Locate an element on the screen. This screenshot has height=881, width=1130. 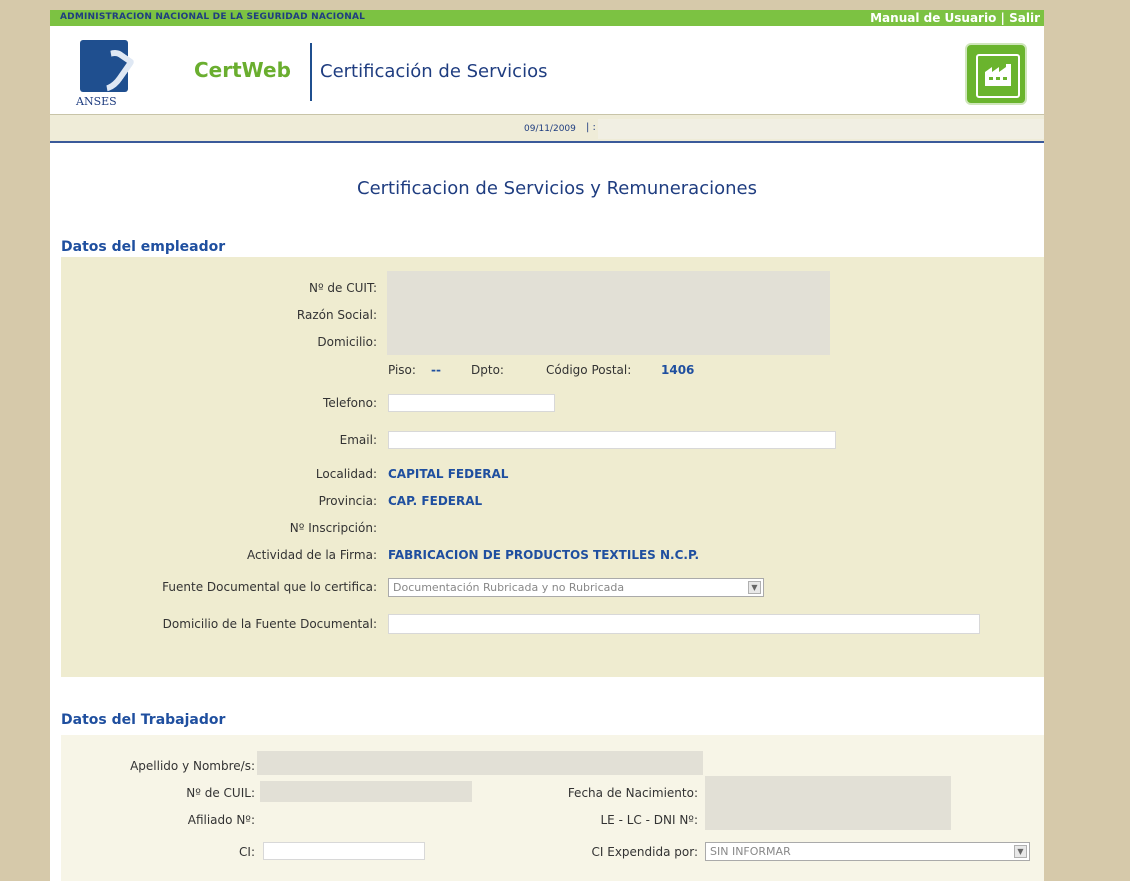
email-input is located at coordinates (612, 440).